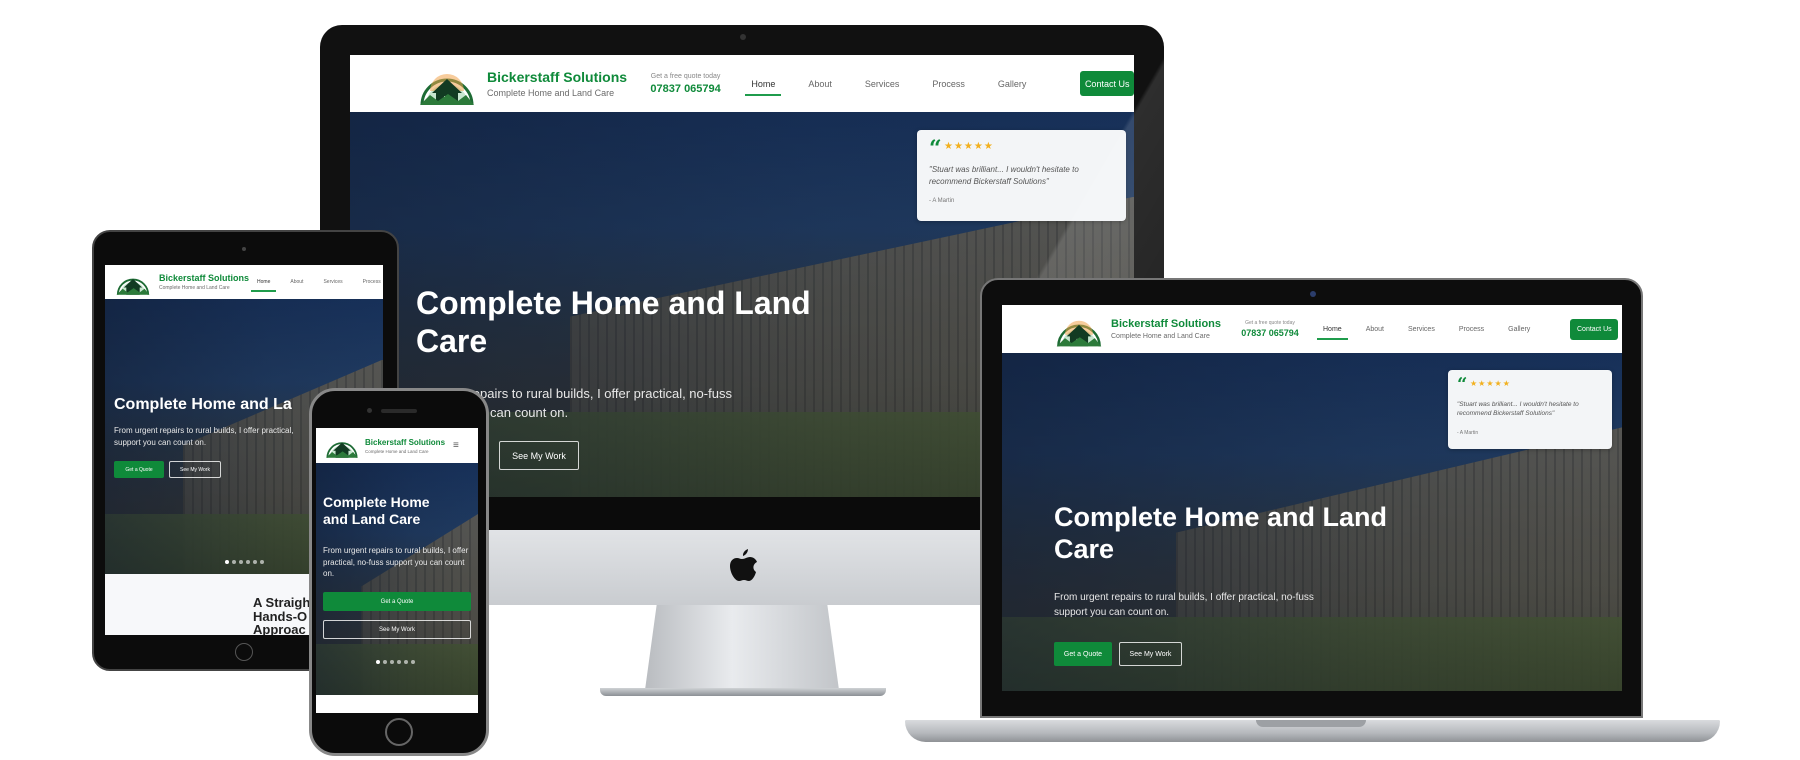 This screenshot has width=1800, height=760. What do you see at coordinates (244, 249) in the screenshot?
I see `tablet-camera` at bounding box center [244, 249].